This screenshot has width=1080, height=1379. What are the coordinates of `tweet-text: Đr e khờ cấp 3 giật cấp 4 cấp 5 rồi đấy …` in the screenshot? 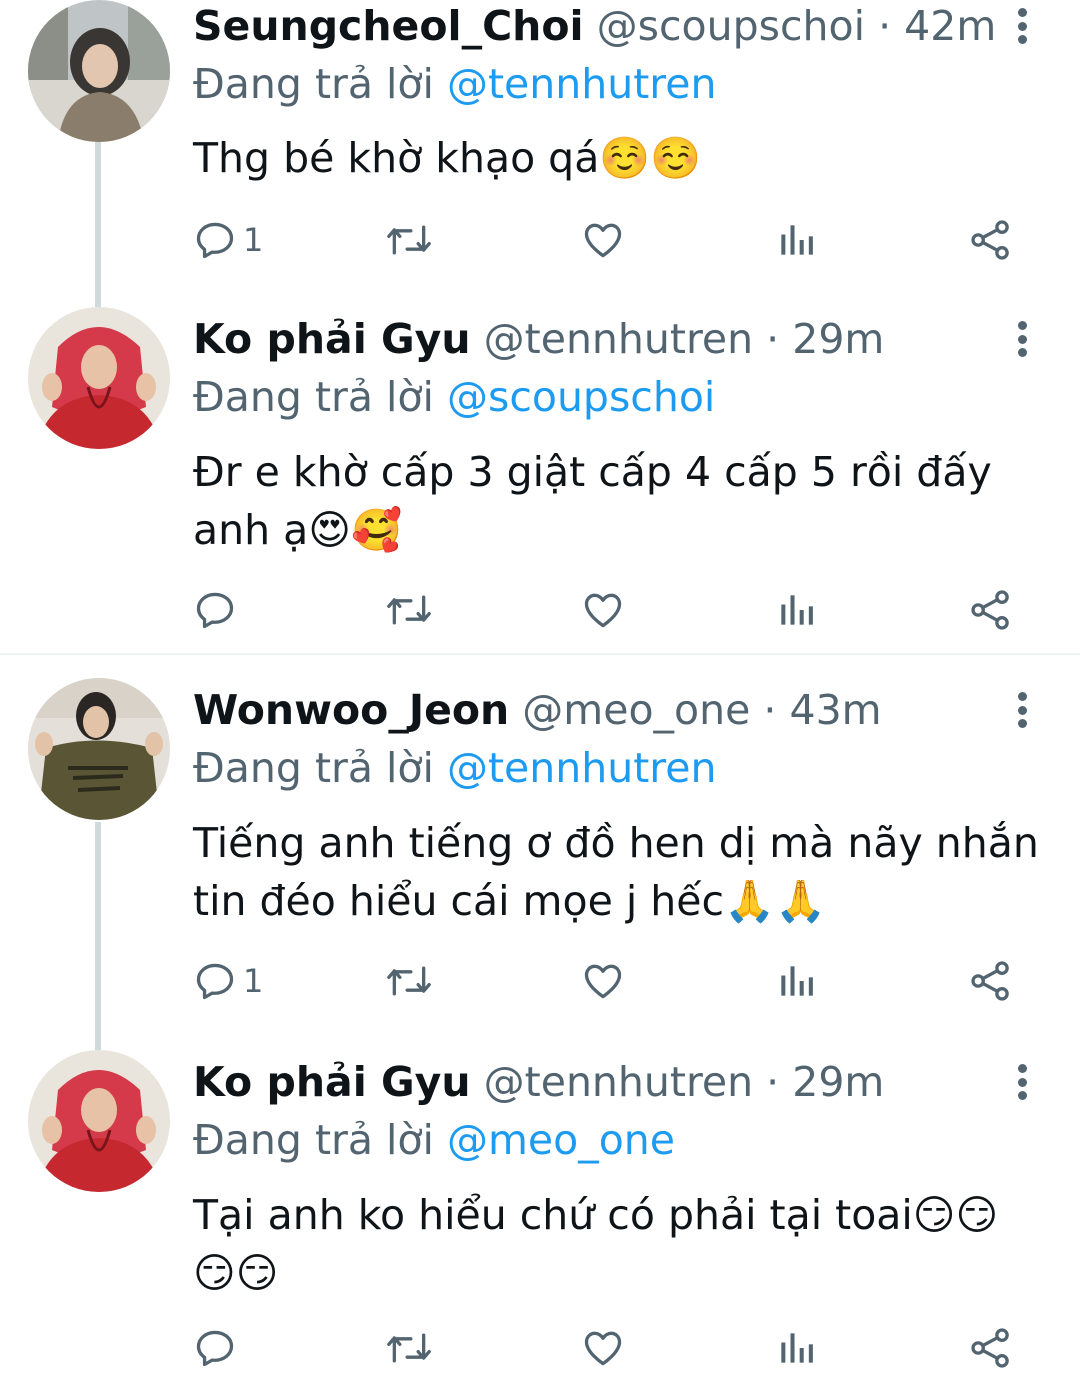 It's located at (618, 501).